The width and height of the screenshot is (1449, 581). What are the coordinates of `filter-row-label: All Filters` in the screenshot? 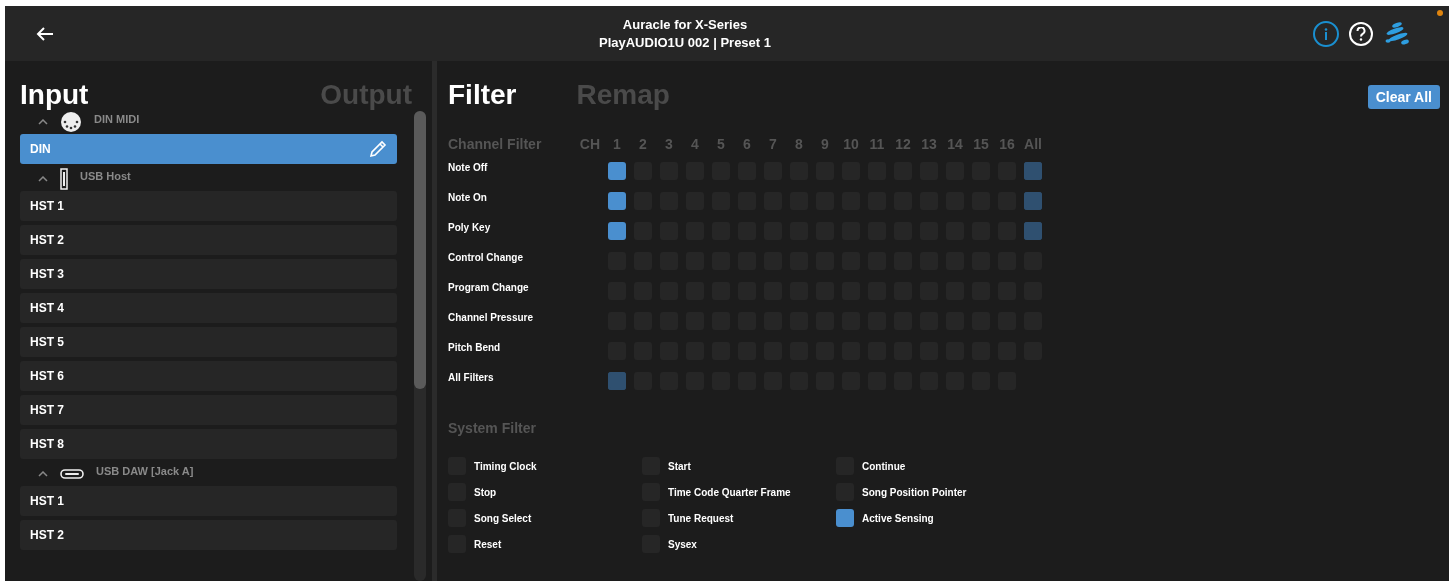 It's located at (471, 378).